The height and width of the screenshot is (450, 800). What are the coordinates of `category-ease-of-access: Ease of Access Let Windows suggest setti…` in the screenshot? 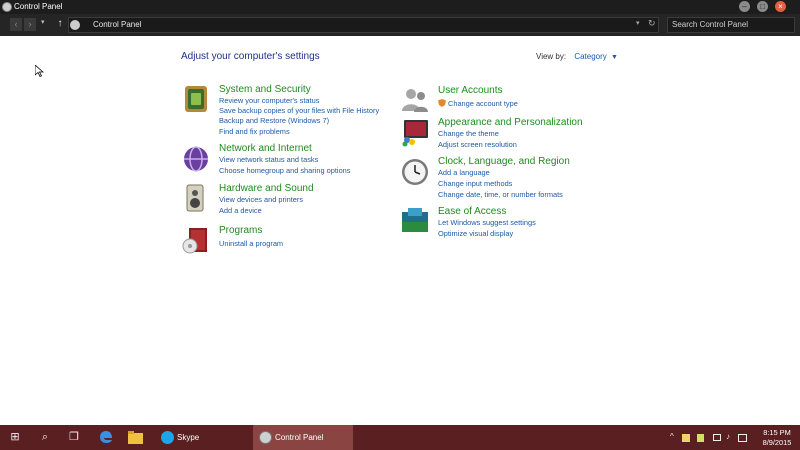 It's located at (520, 224).